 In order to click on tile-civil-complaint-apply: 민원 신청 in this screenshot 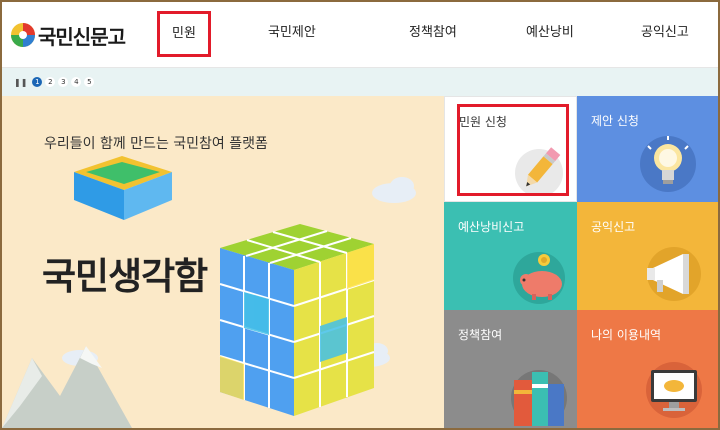, I will do `click(510, 149)`.